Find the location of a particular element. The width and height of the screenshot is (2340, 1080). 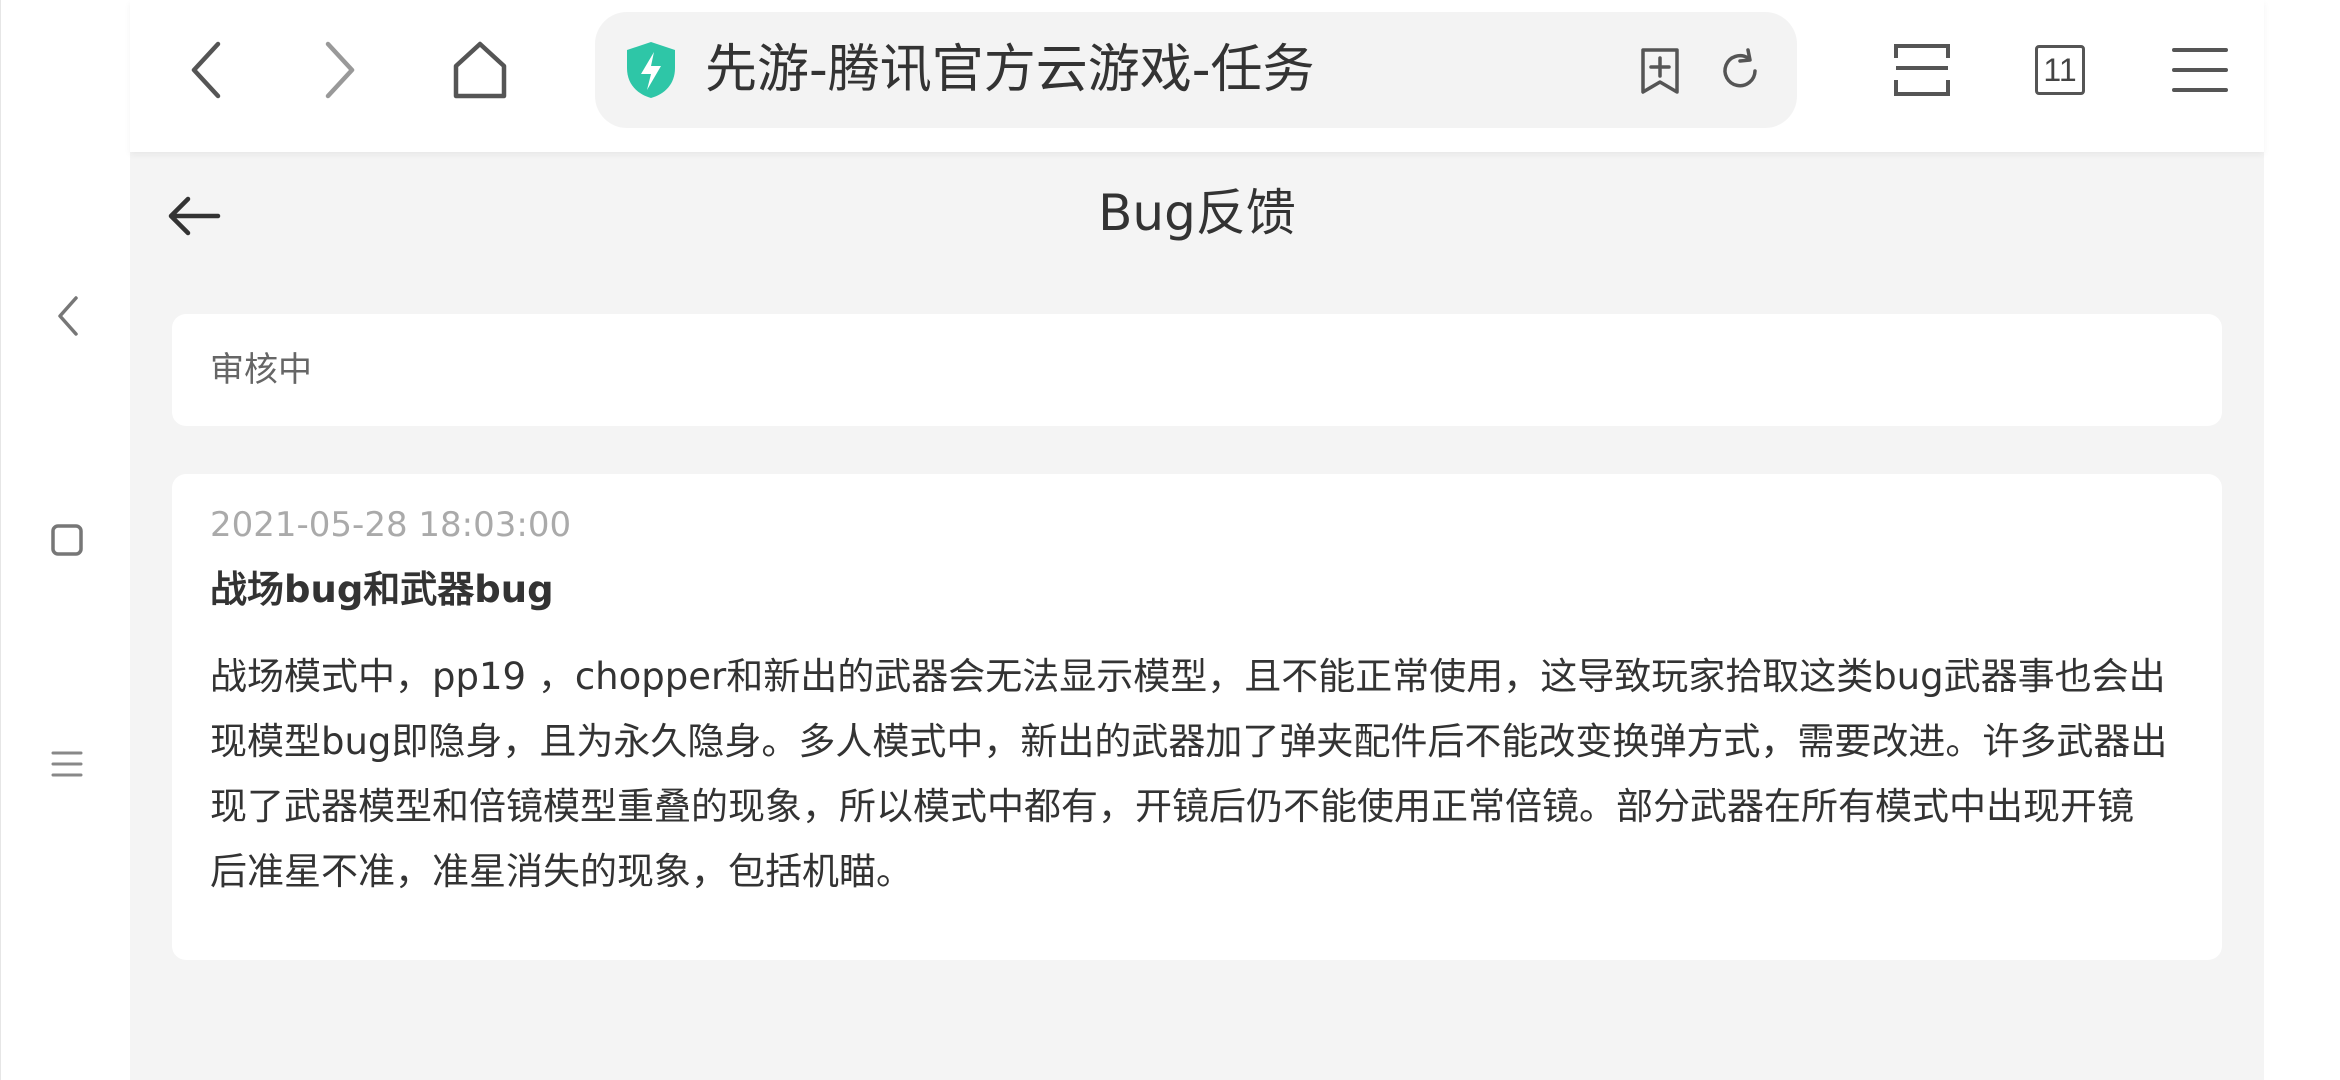

tabs-icon: 11 is located at coordinates (2060, 70).